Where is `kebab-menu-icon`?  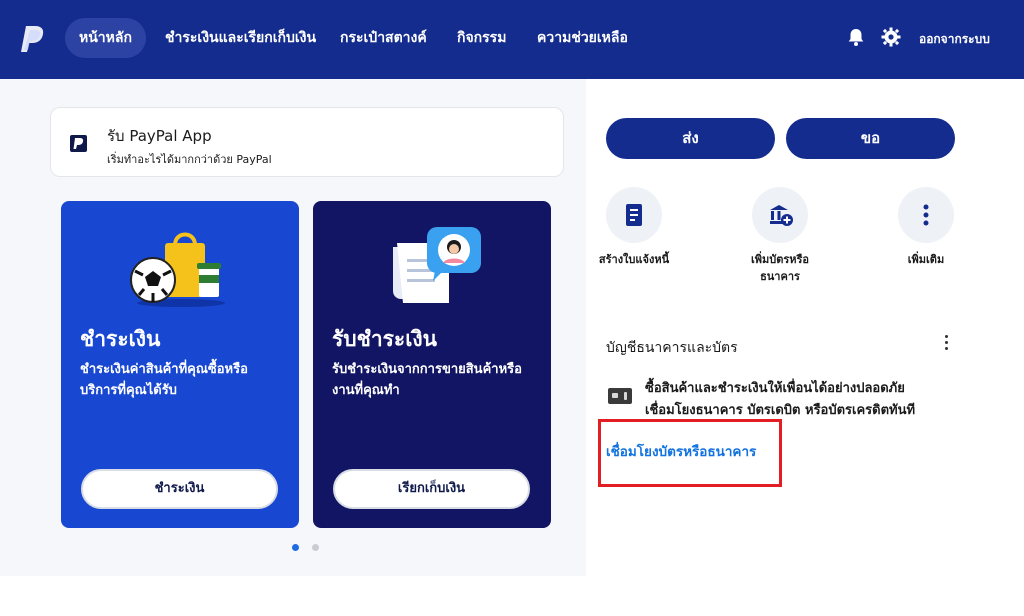 kebab-menu-icon is located at coordinates (946, 345).